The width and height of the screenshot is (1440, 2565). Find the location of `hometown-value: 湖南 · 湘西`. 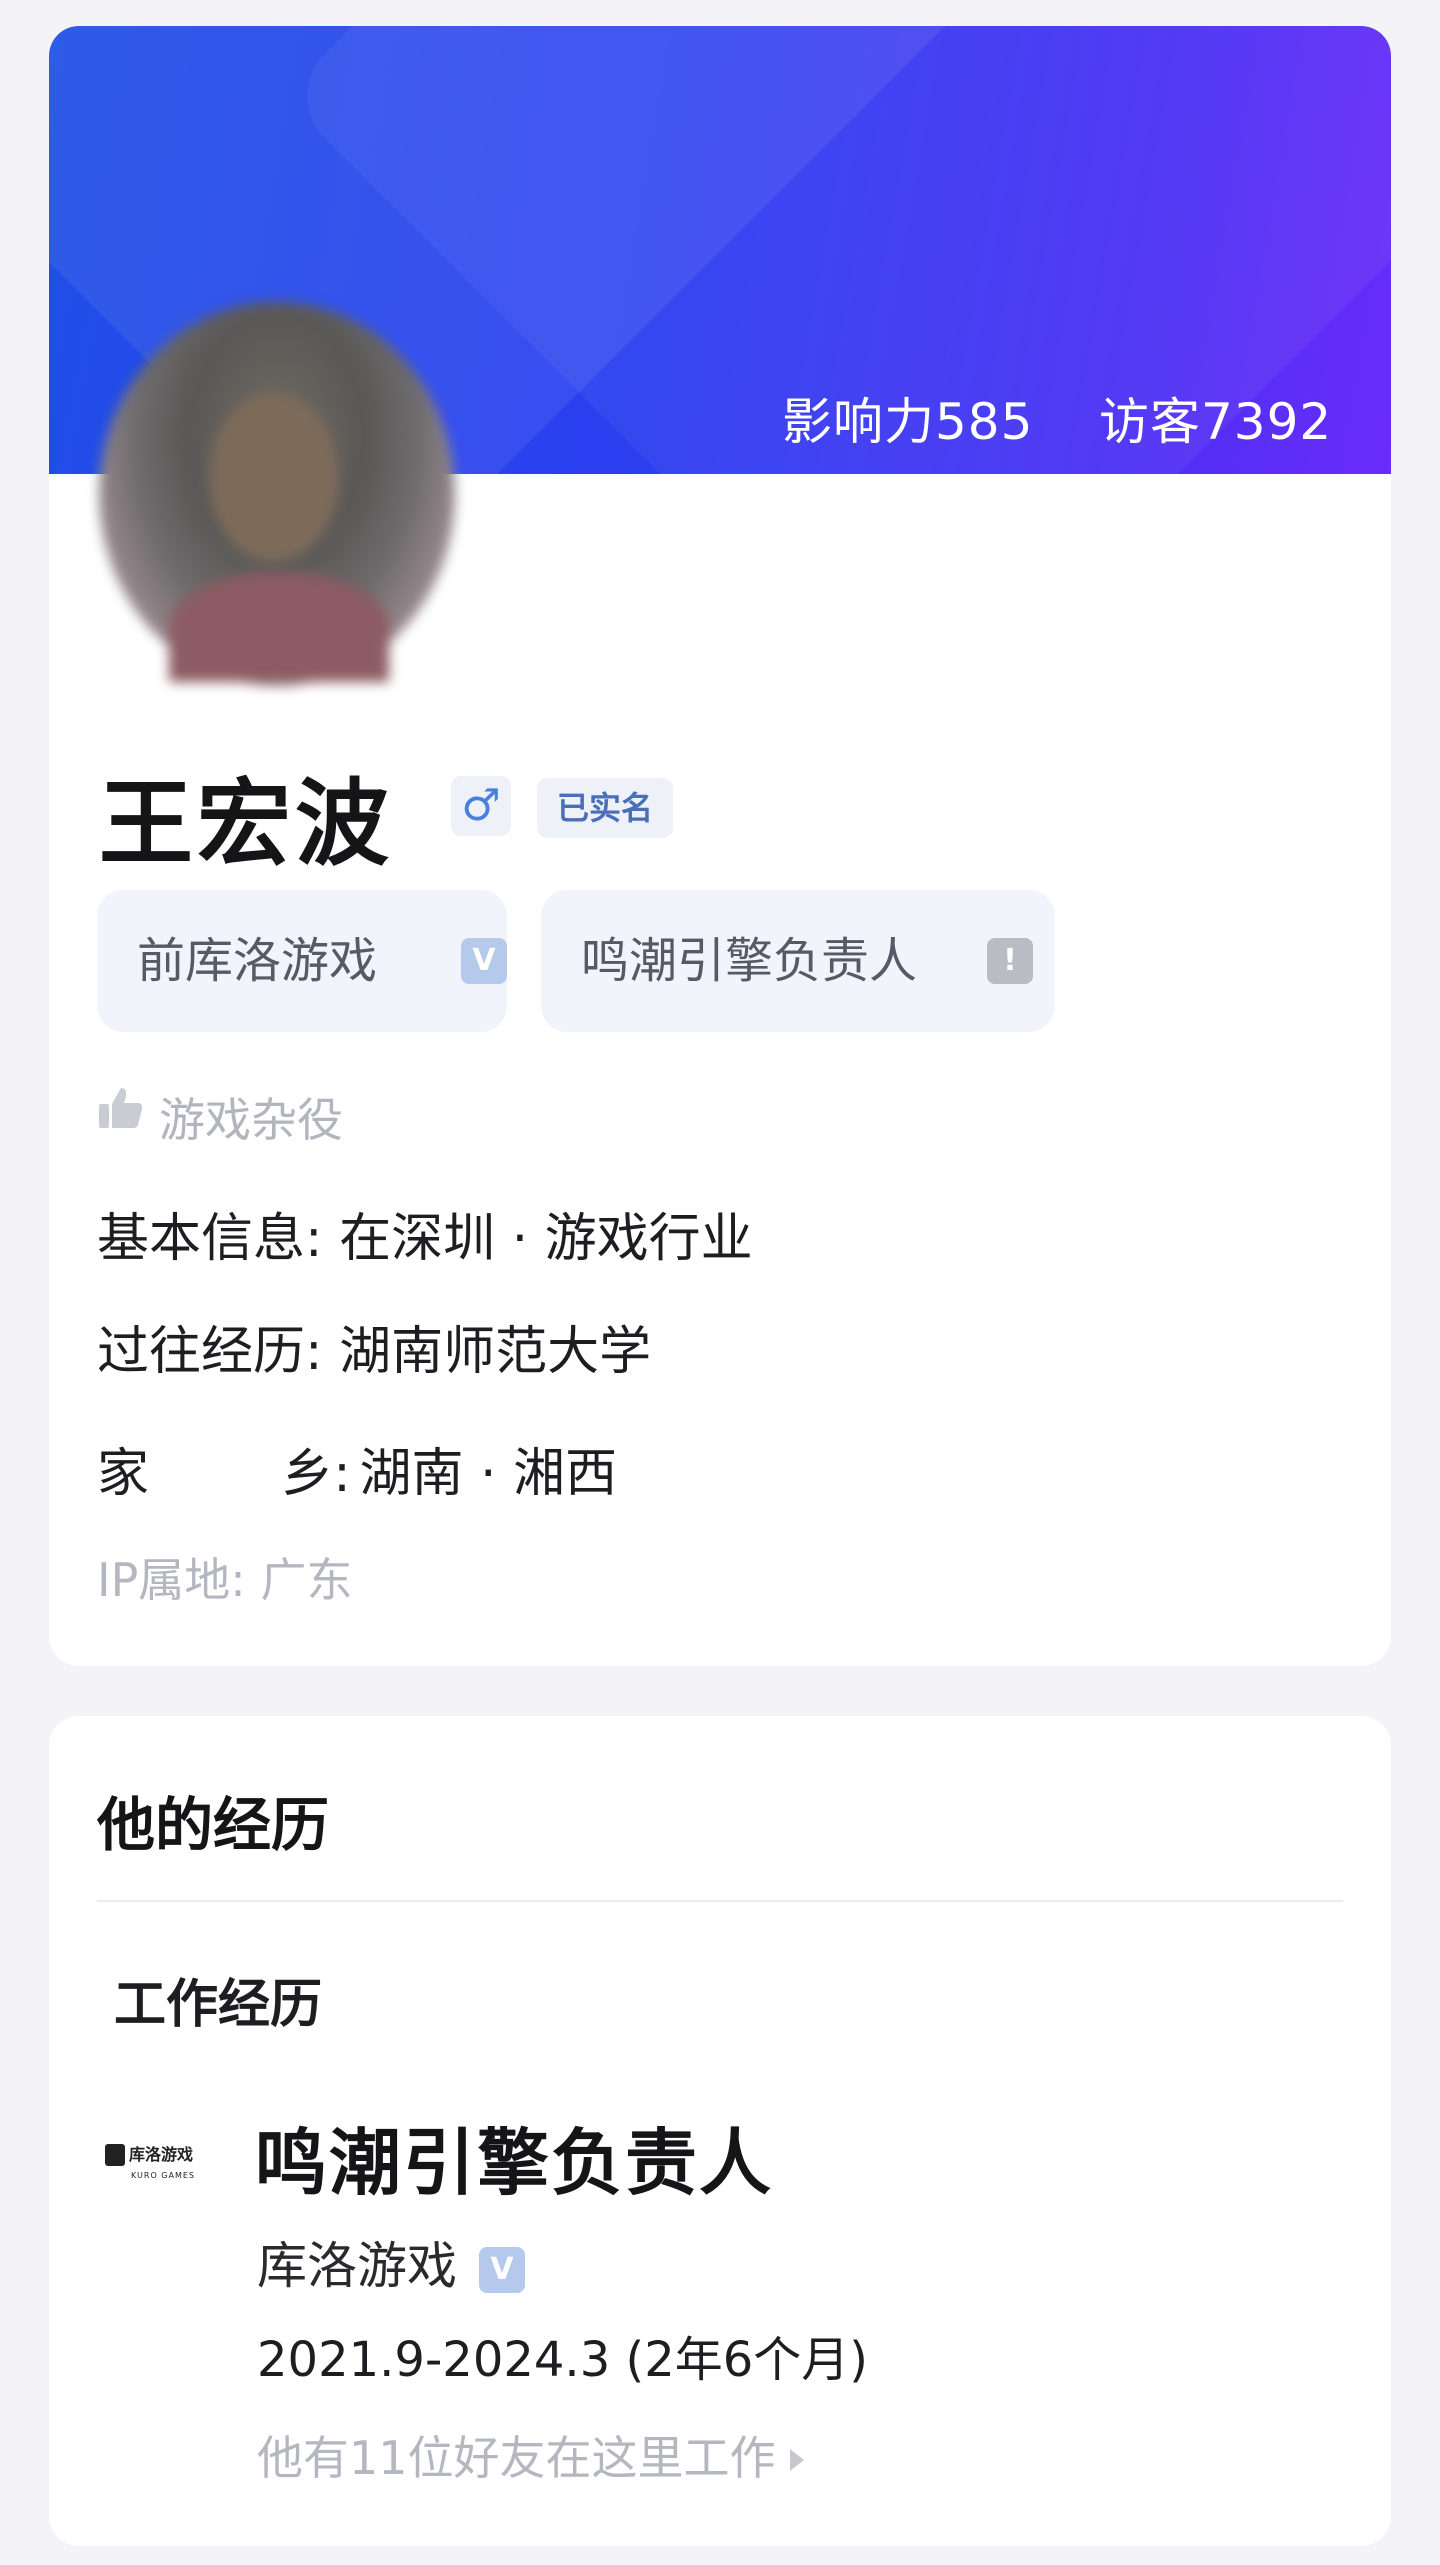

hometown-value: 湖南 · 湘西 is located at coordinates (488, 1474).